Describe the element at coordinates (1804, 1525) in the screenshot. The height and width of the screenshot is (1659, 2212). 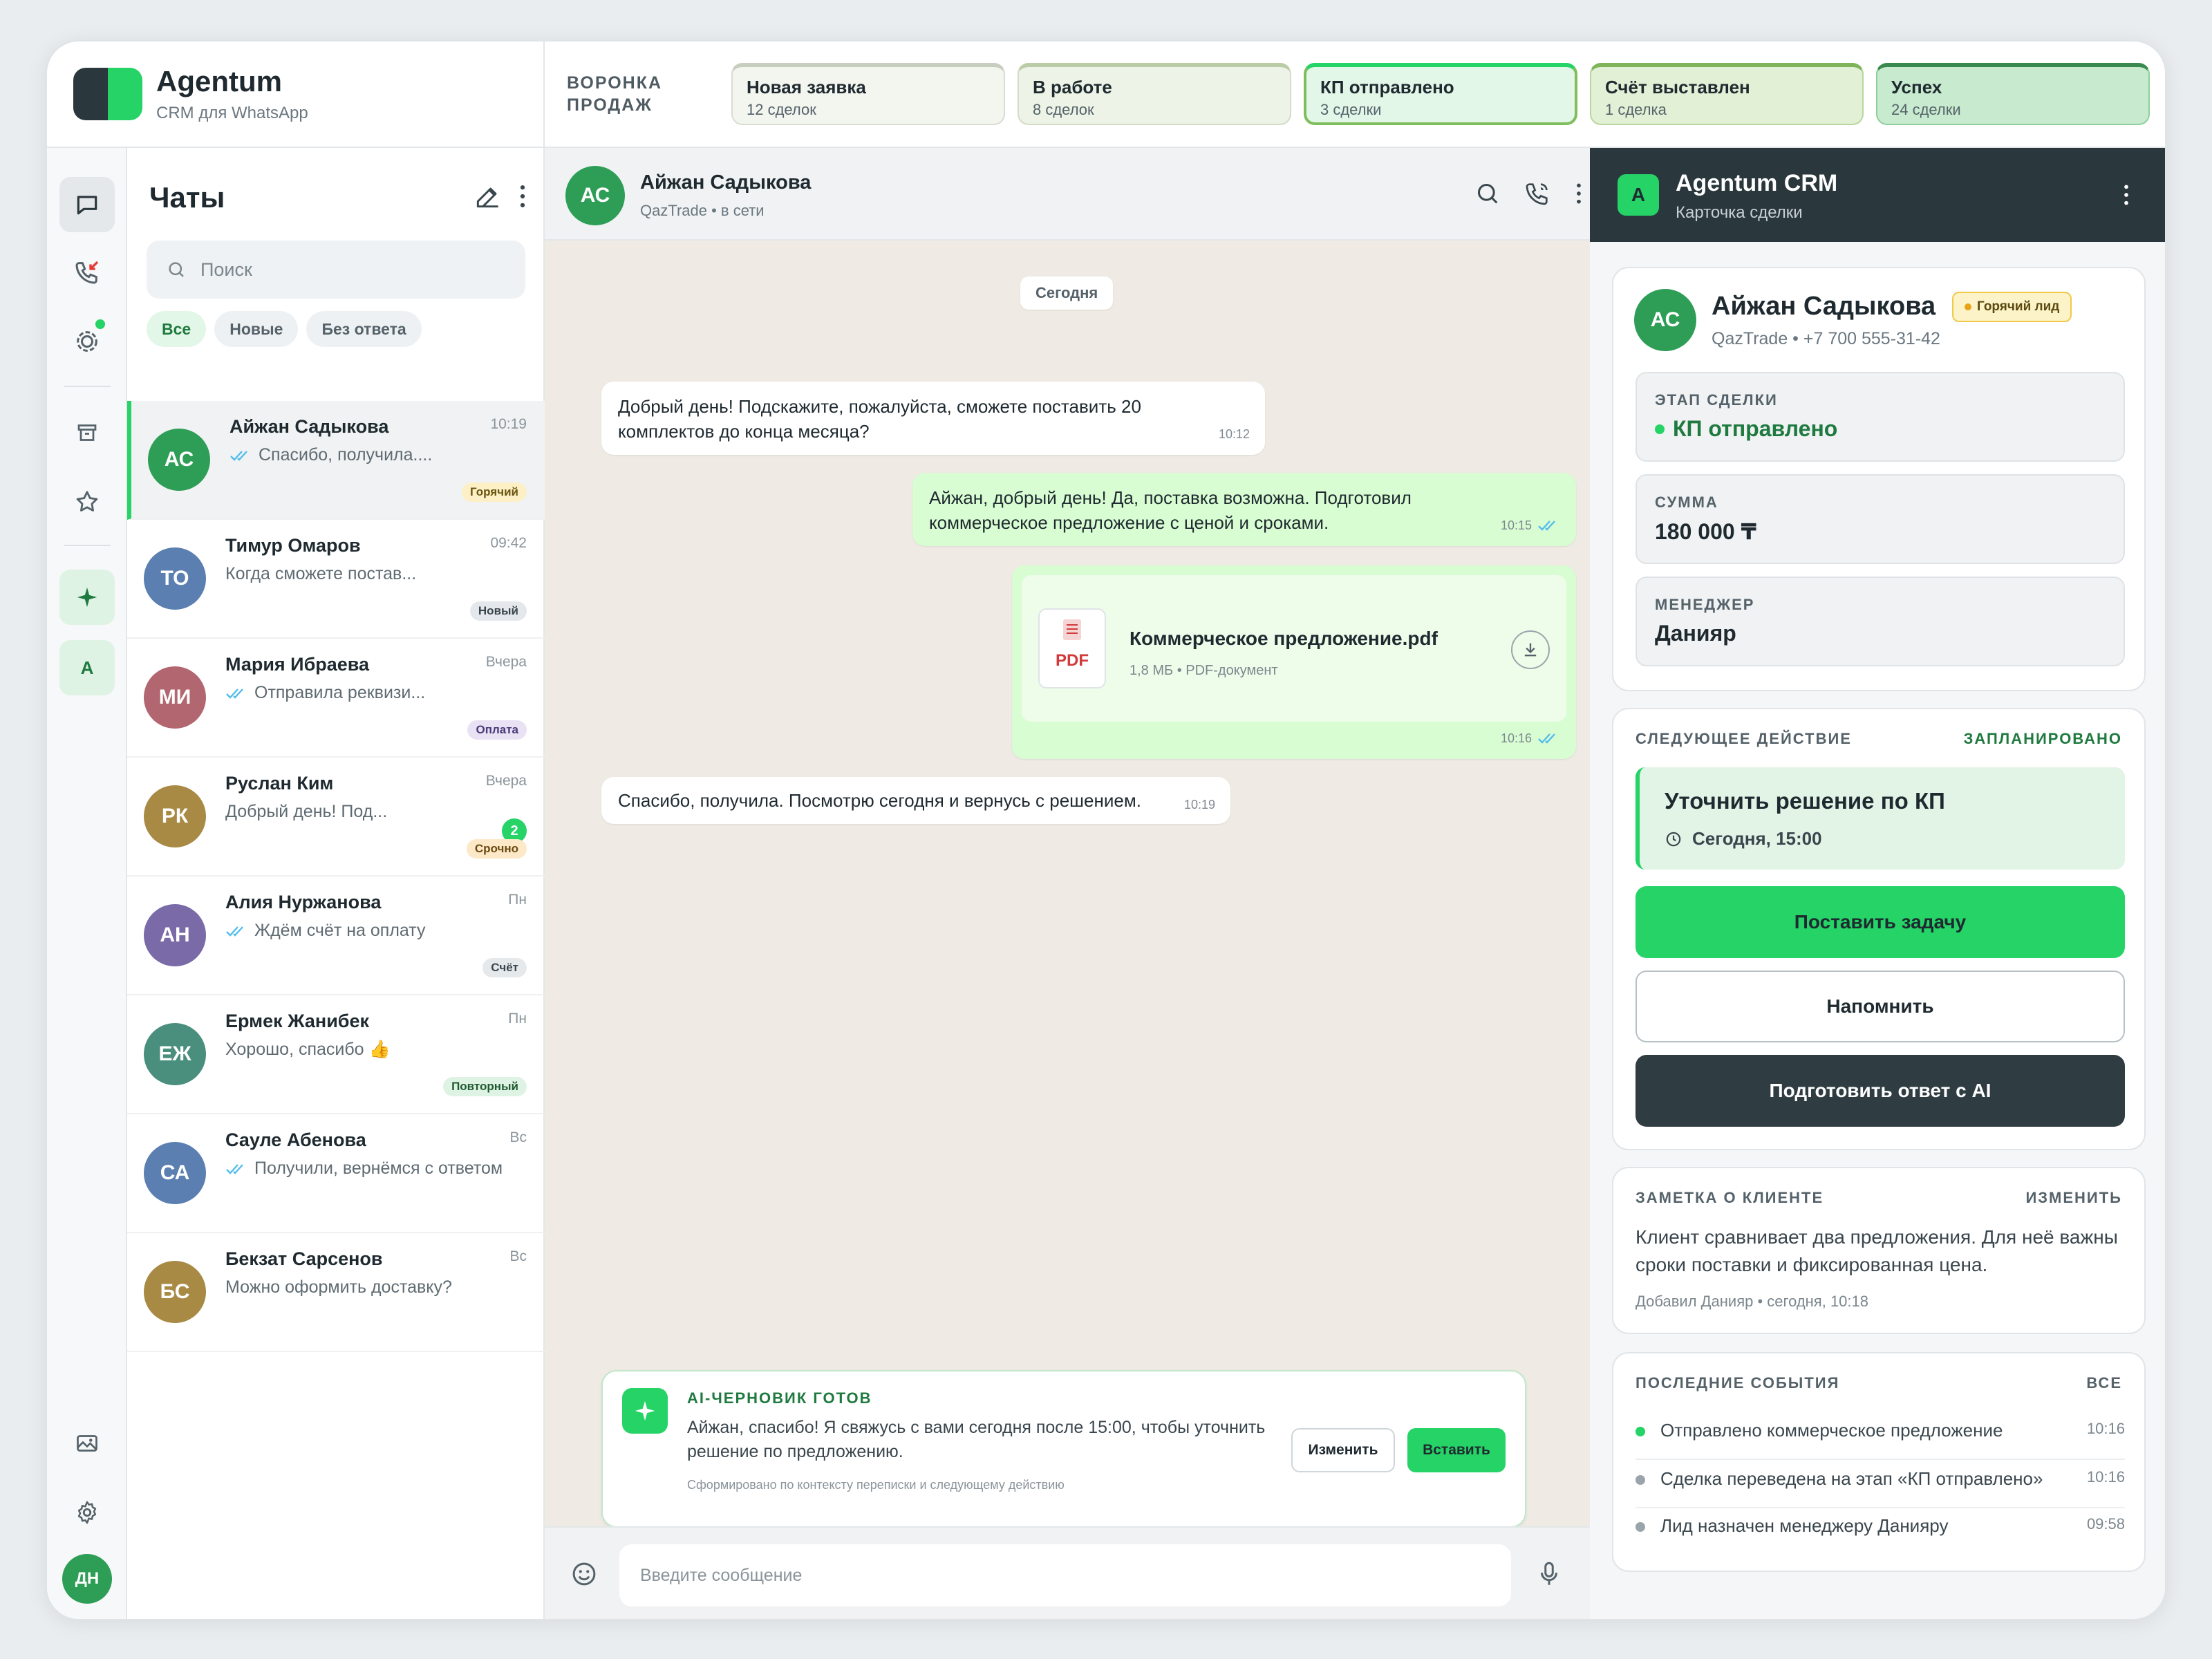
I see `event-text: Лид назначен менеджеру Данияру` at that location.